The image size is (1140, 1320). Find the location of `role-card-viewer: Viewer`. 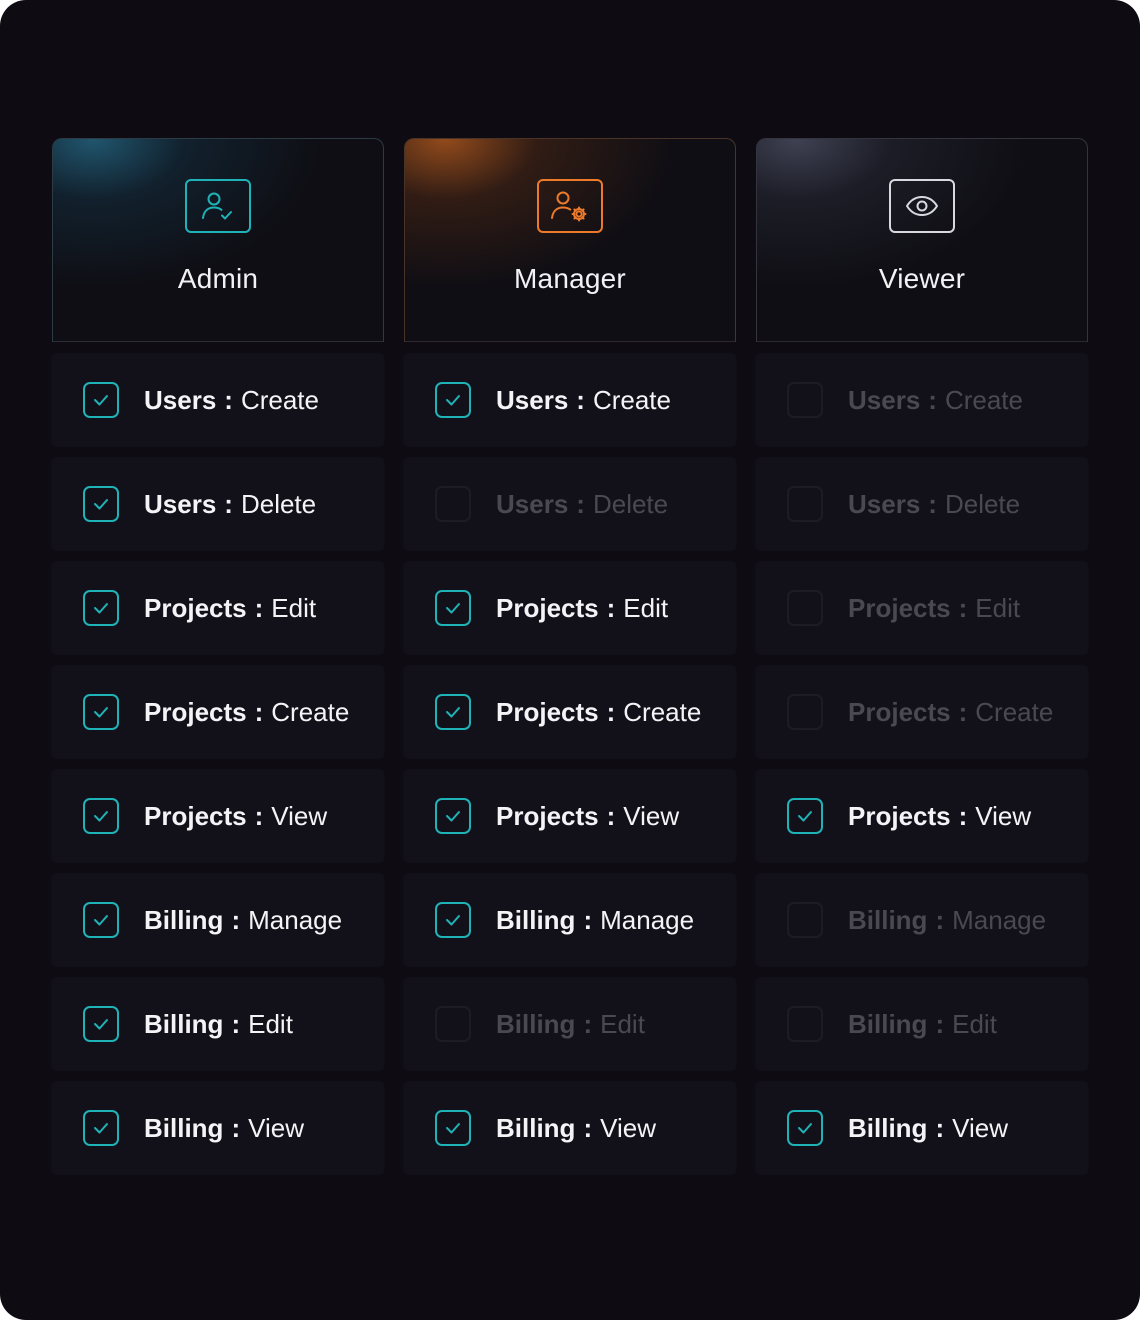

role-card-viewer: Viewer is located at coordinates (922, 240).